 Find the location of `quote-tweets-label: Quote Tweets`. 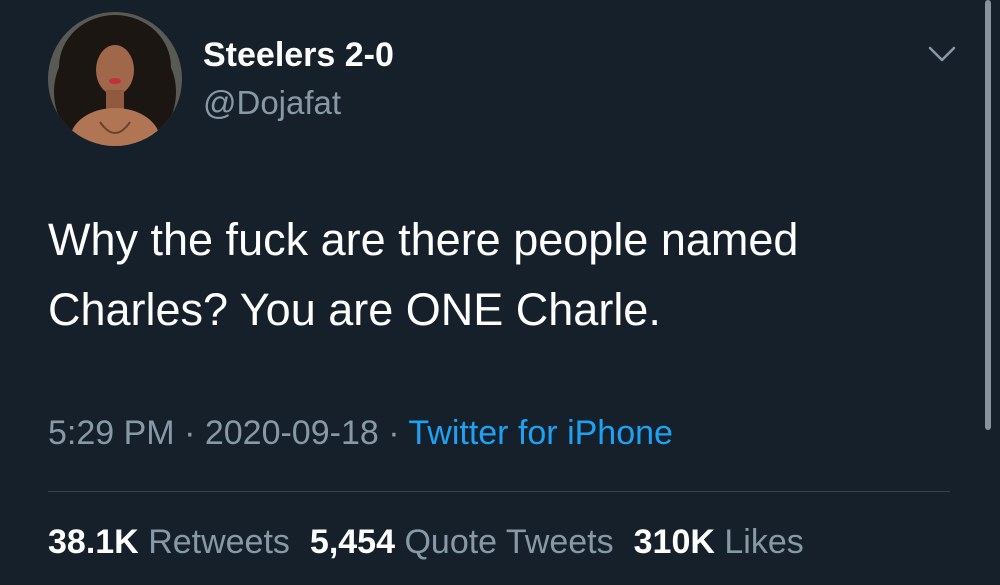

quote-tweets-label: Quote Tweets is located at coordinates (509, 542).